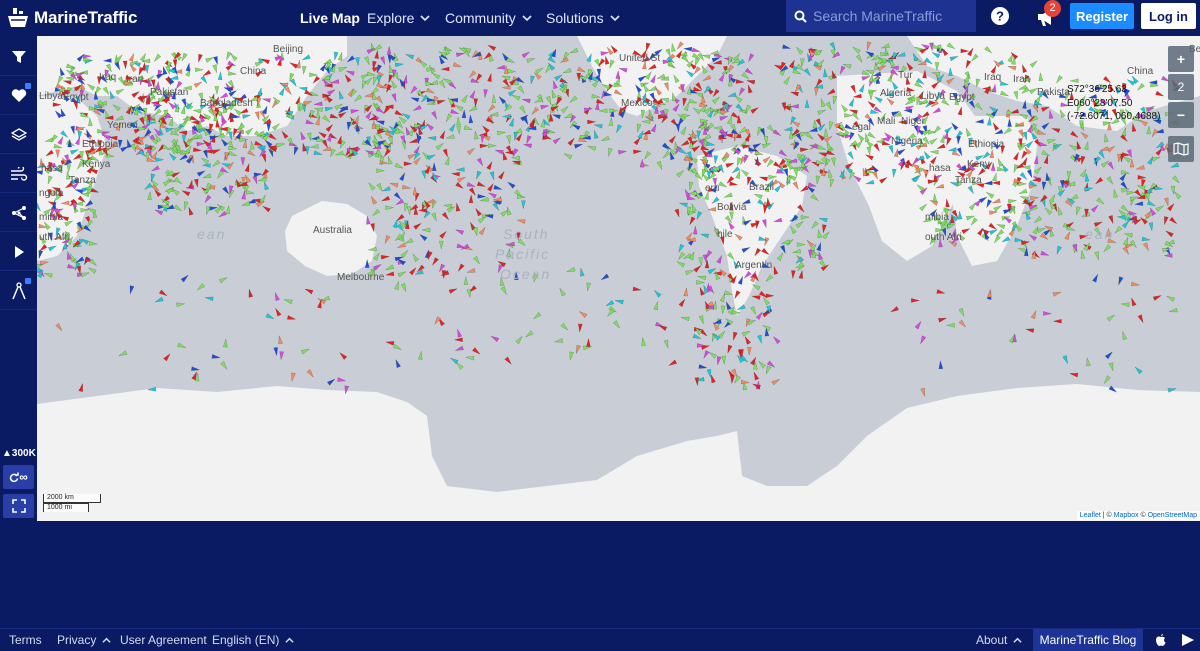 The width and height of the screenshot is (1200, 651). Describe the element at coordinates (1102, 16) in the screenshot. I see `register-button: Register` at that location.